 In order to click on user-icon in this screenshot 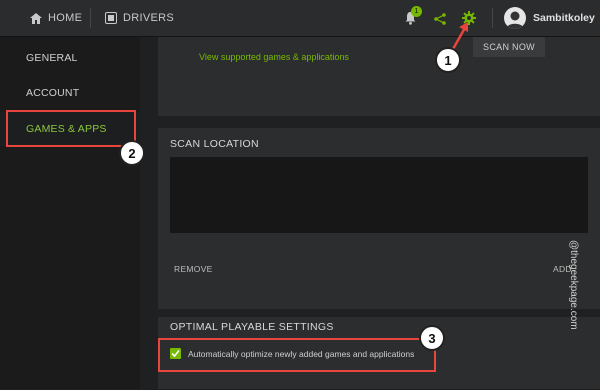, I will do `click(515, 20)`.